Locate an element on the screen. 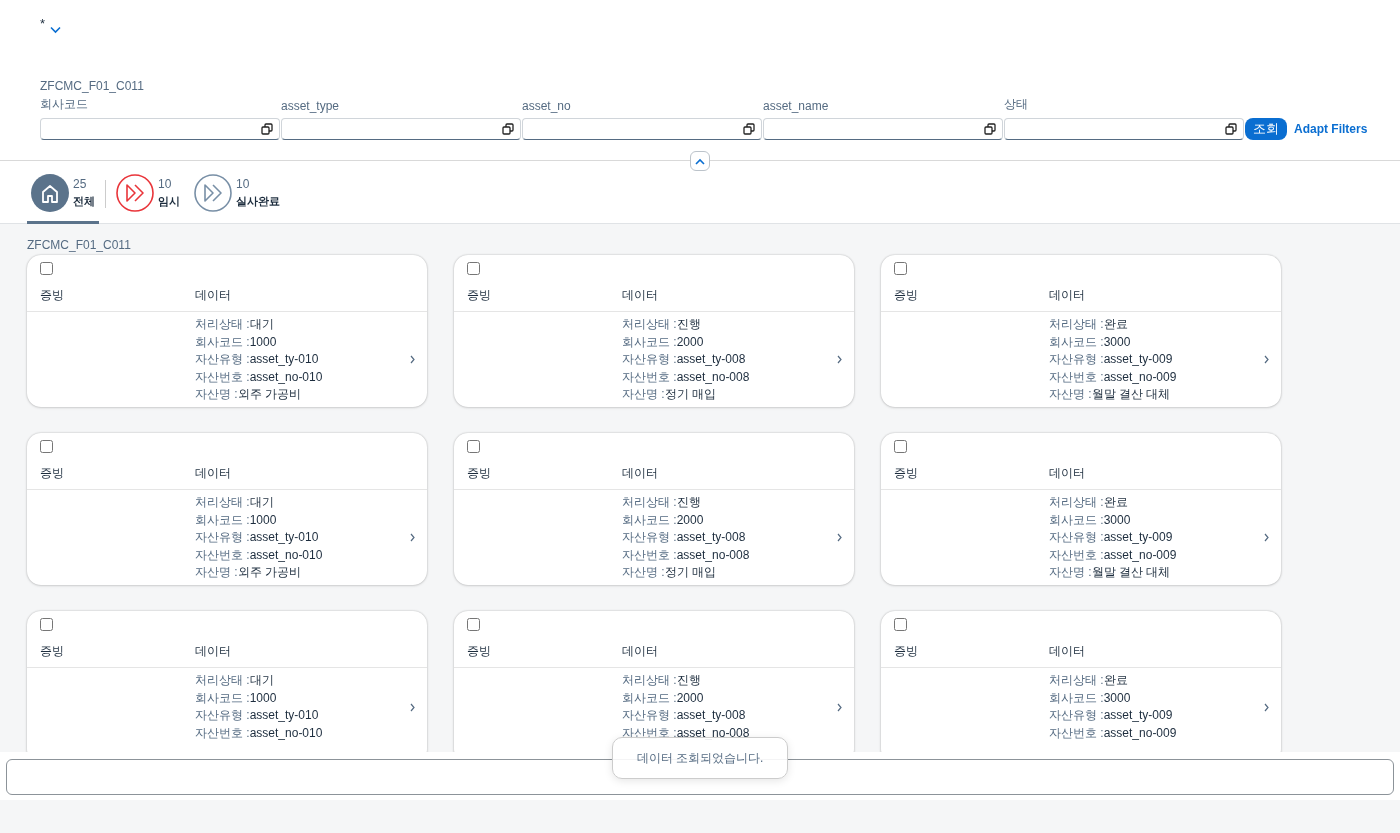 This screenshot has height=833, width=1400. collapse-header-button is located at coordinates (700, 161).